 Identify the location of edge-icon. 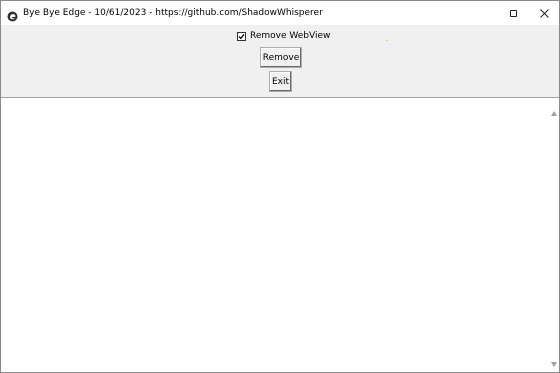
(12, 14).